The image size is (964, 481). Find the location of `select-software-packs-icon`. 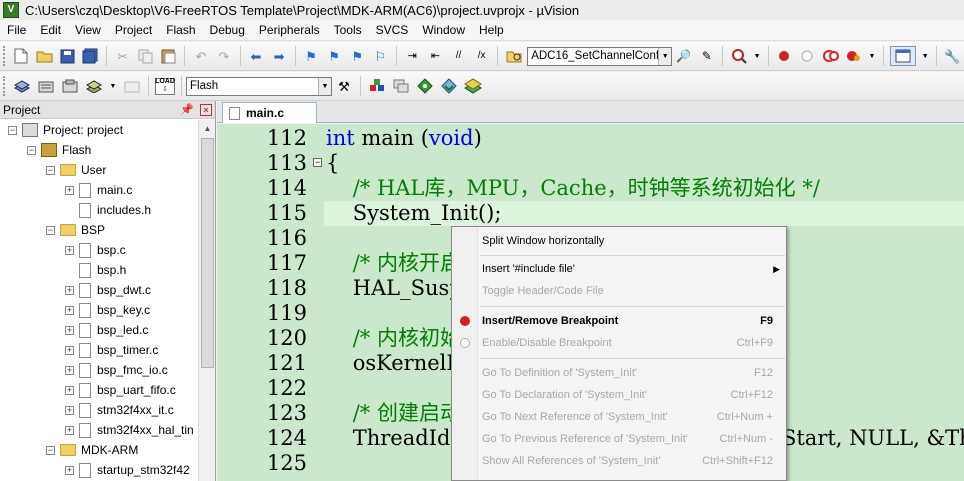

select-software-packs-icon is located at coordinates (449, 86).